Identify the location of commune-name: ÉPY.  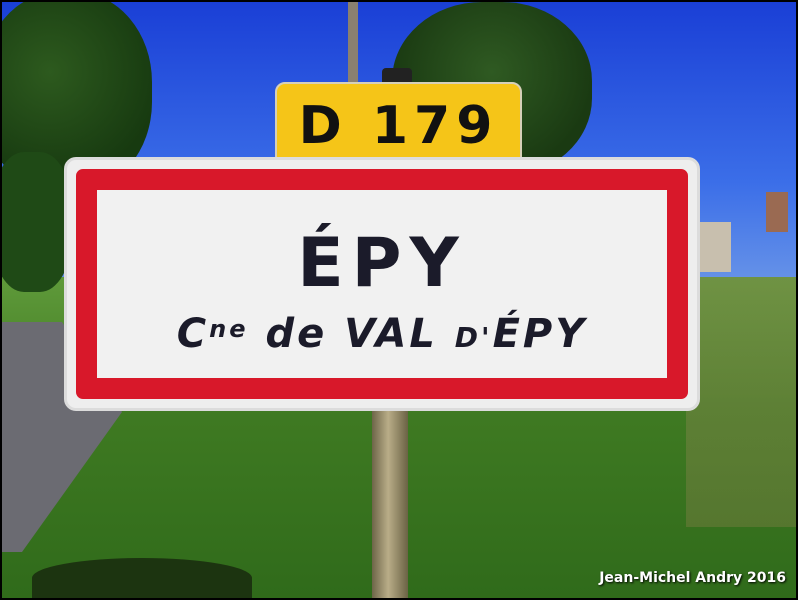
(540, 334).